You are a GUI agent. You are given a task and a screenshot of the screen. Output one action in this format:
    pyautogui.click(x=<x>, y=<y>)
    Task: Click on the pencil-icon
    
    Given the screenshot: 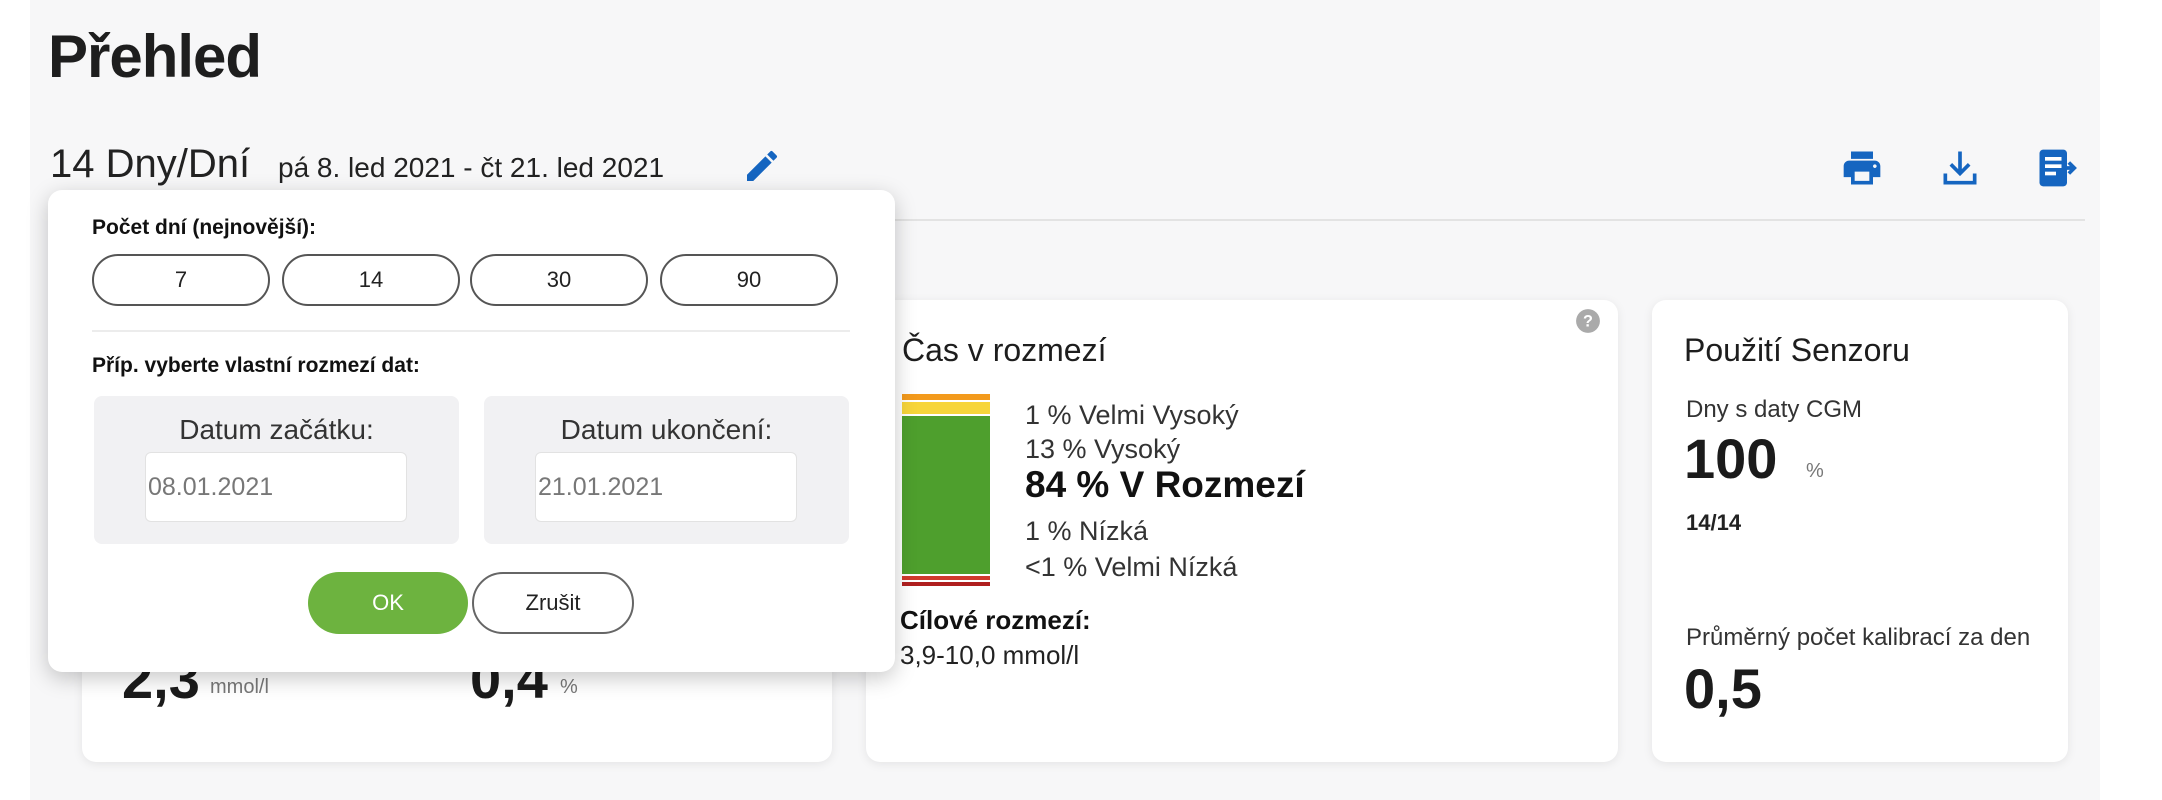 What is the action you would take?
    pyautogui.click(x=762, y=165)
    